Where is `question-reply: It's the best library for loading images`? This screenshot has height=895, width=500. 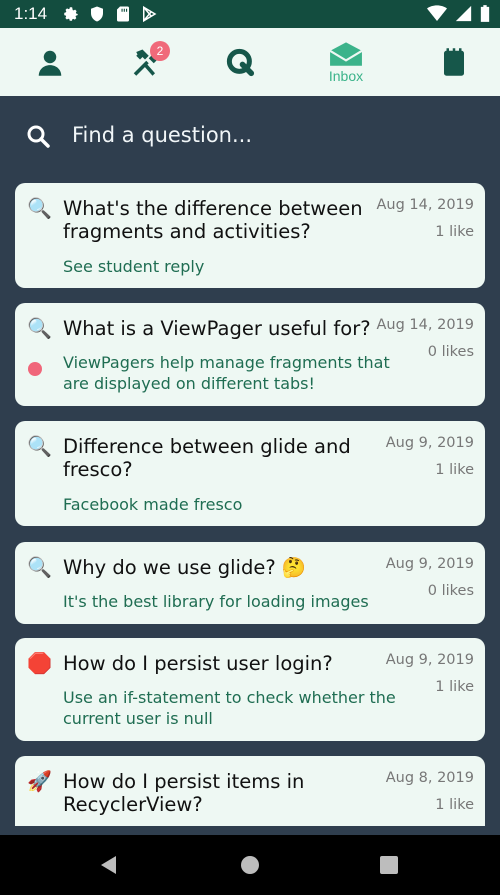
question-reply: It's the best library for loading images is located at coordinates (216, 601).